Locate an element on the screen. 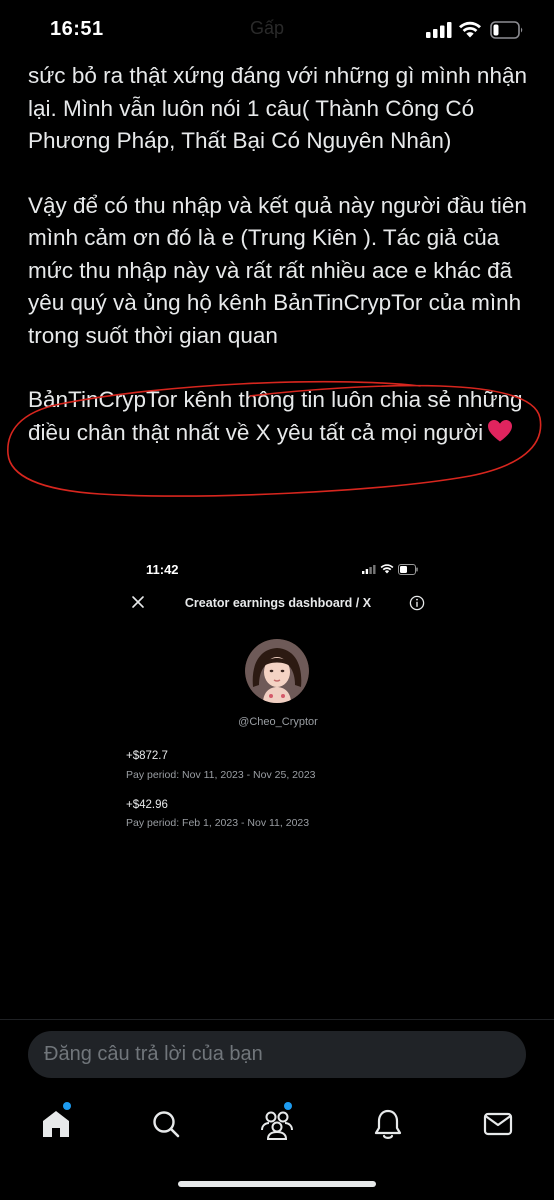 The height and width of the screenshot is (1200, 554). search-icon is located at coordinates (166, 1124).